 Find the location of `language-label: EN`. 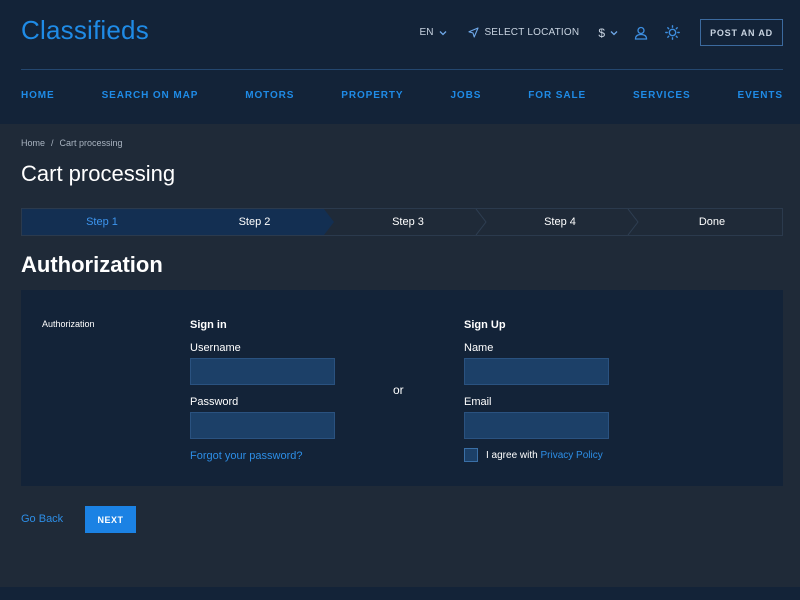

language-label: EN is located at coordinates (426, 32).